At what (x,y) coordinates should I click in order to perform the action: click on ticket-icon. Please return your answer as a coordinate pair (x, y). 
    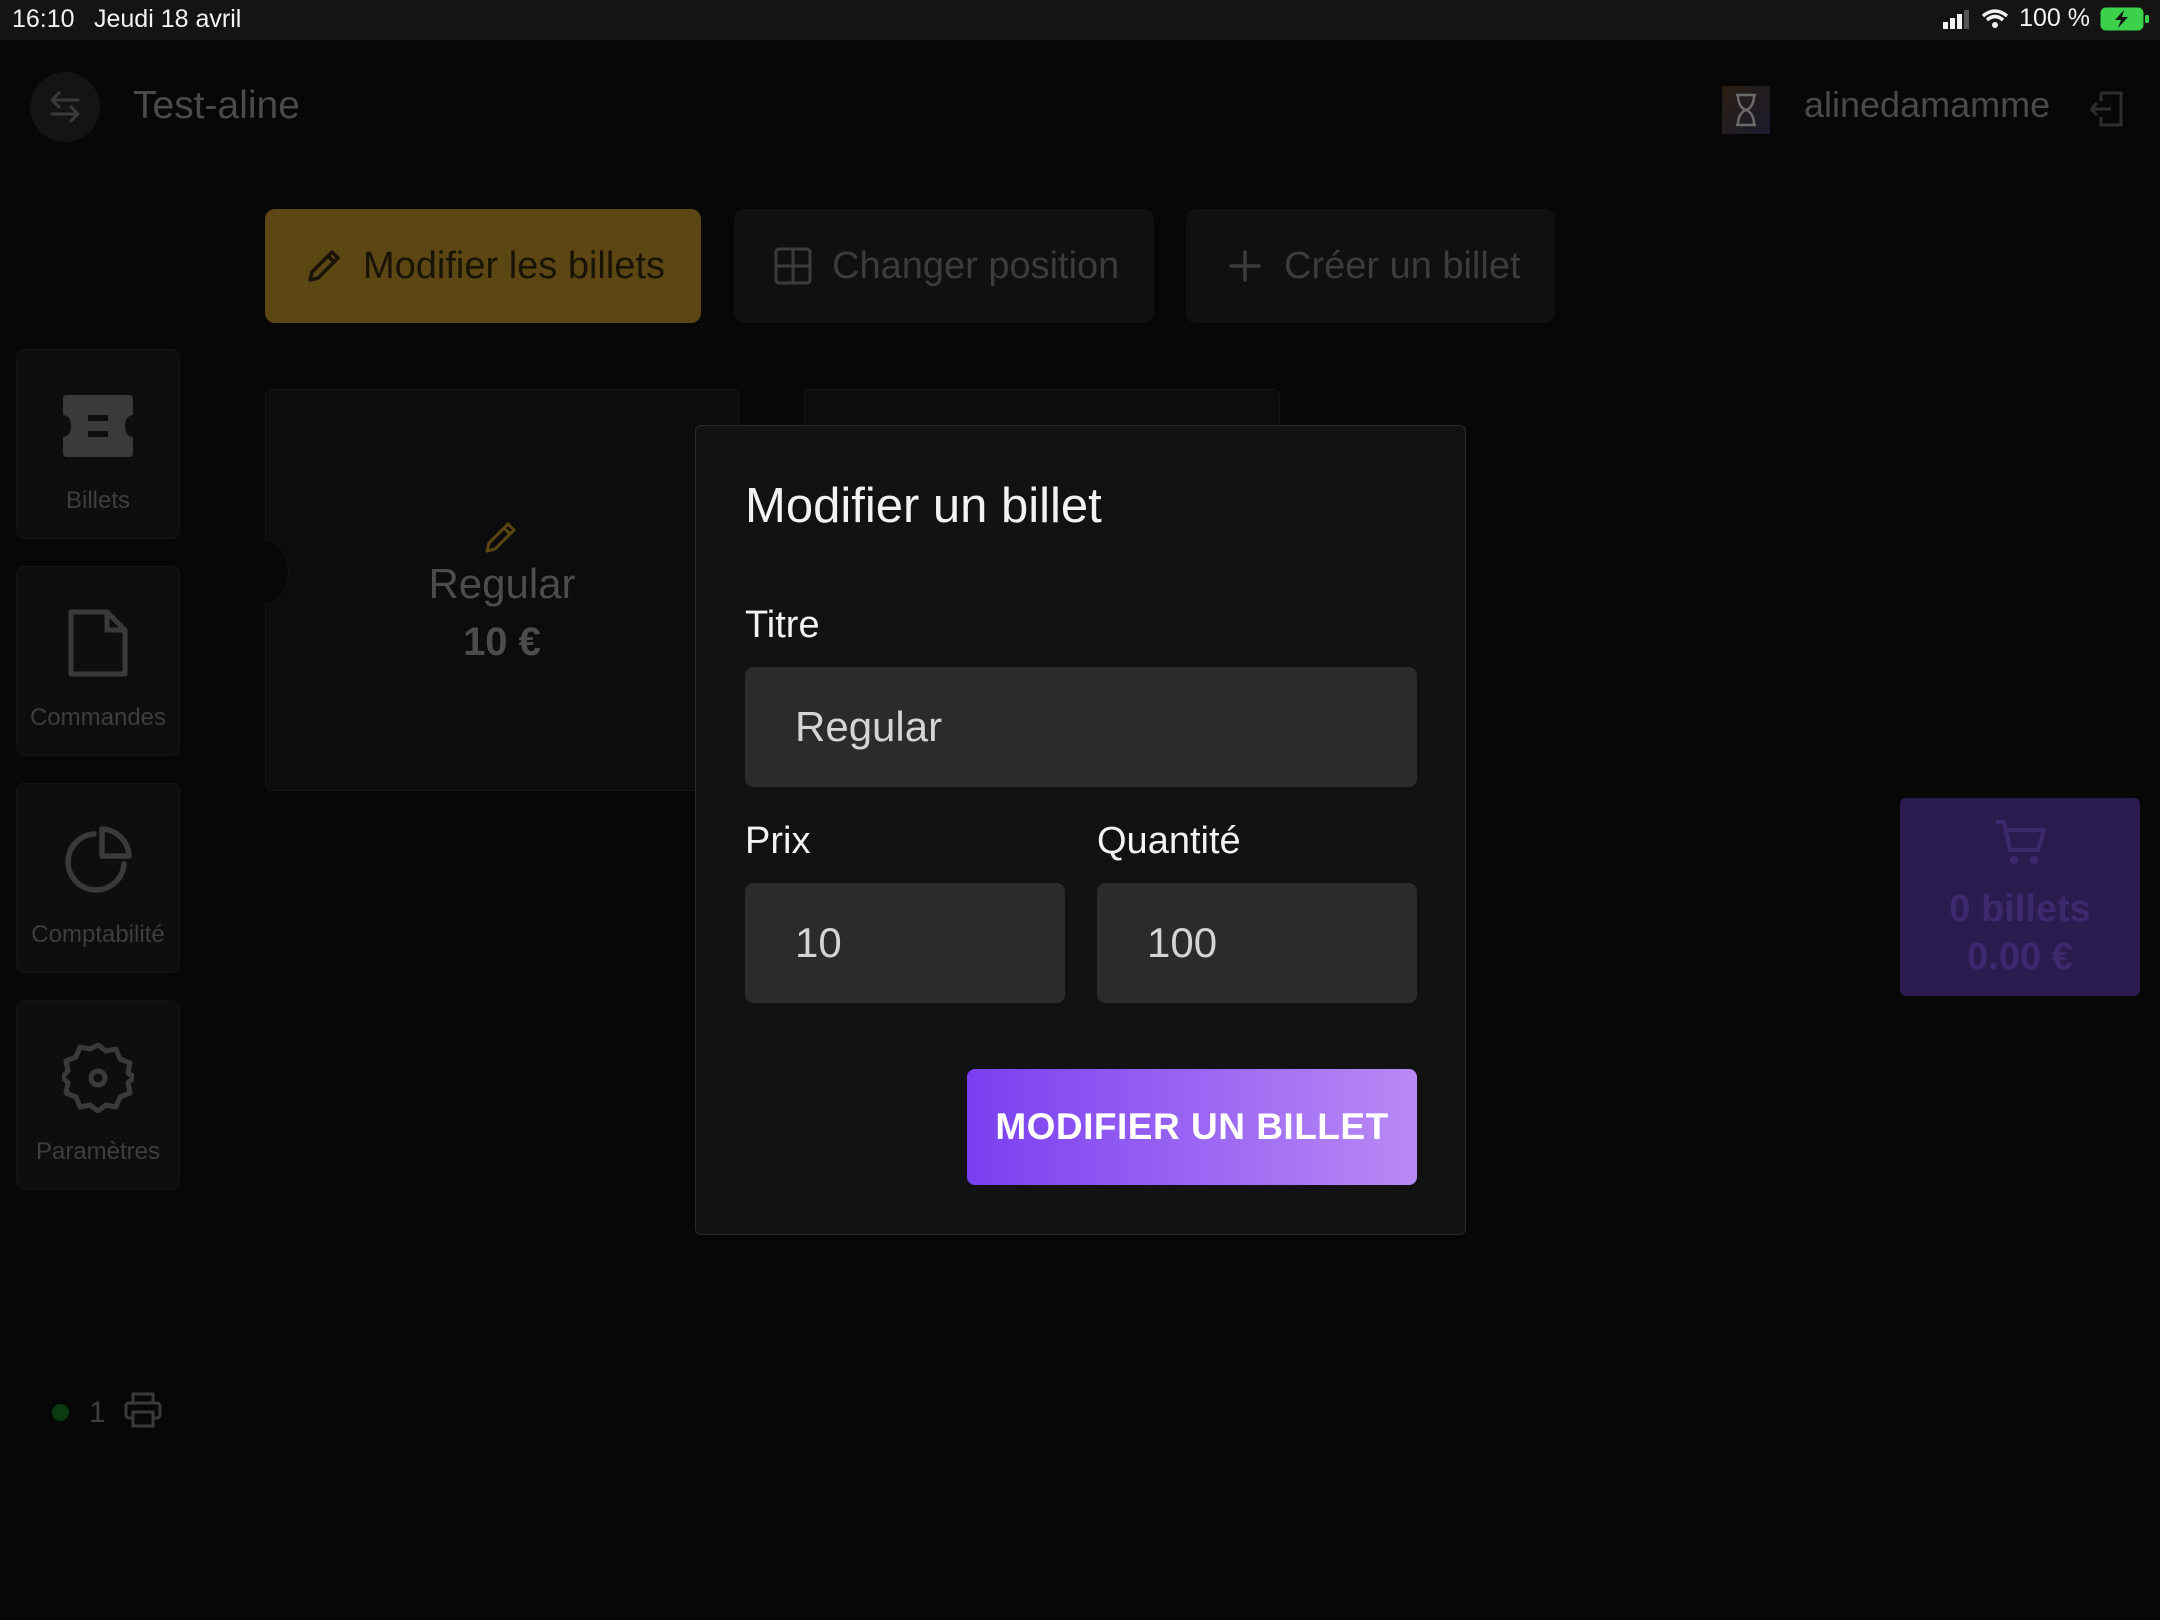
    Looking at the image, I should click on (98, 426).